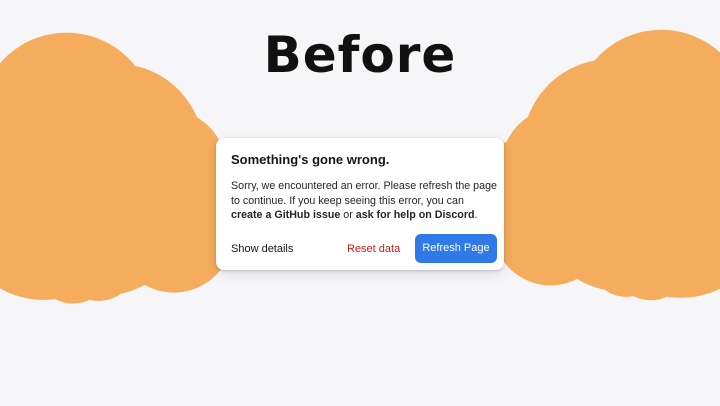  What do you see at coordinates (310, 159) in the screenshot?
I see `dialog-title: Something's gone wrong.` at bounding box center [310, 159].